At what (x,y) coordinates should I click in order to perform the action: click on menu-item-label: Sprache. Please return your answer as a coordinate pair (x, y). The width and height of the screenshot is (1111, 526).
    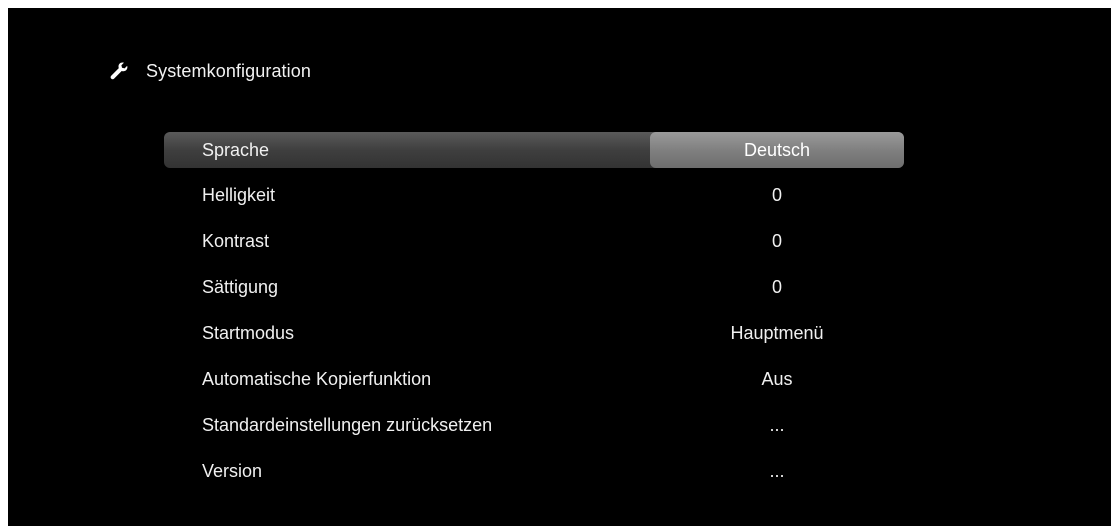
    Looking at the image, I should click on (236, 149).